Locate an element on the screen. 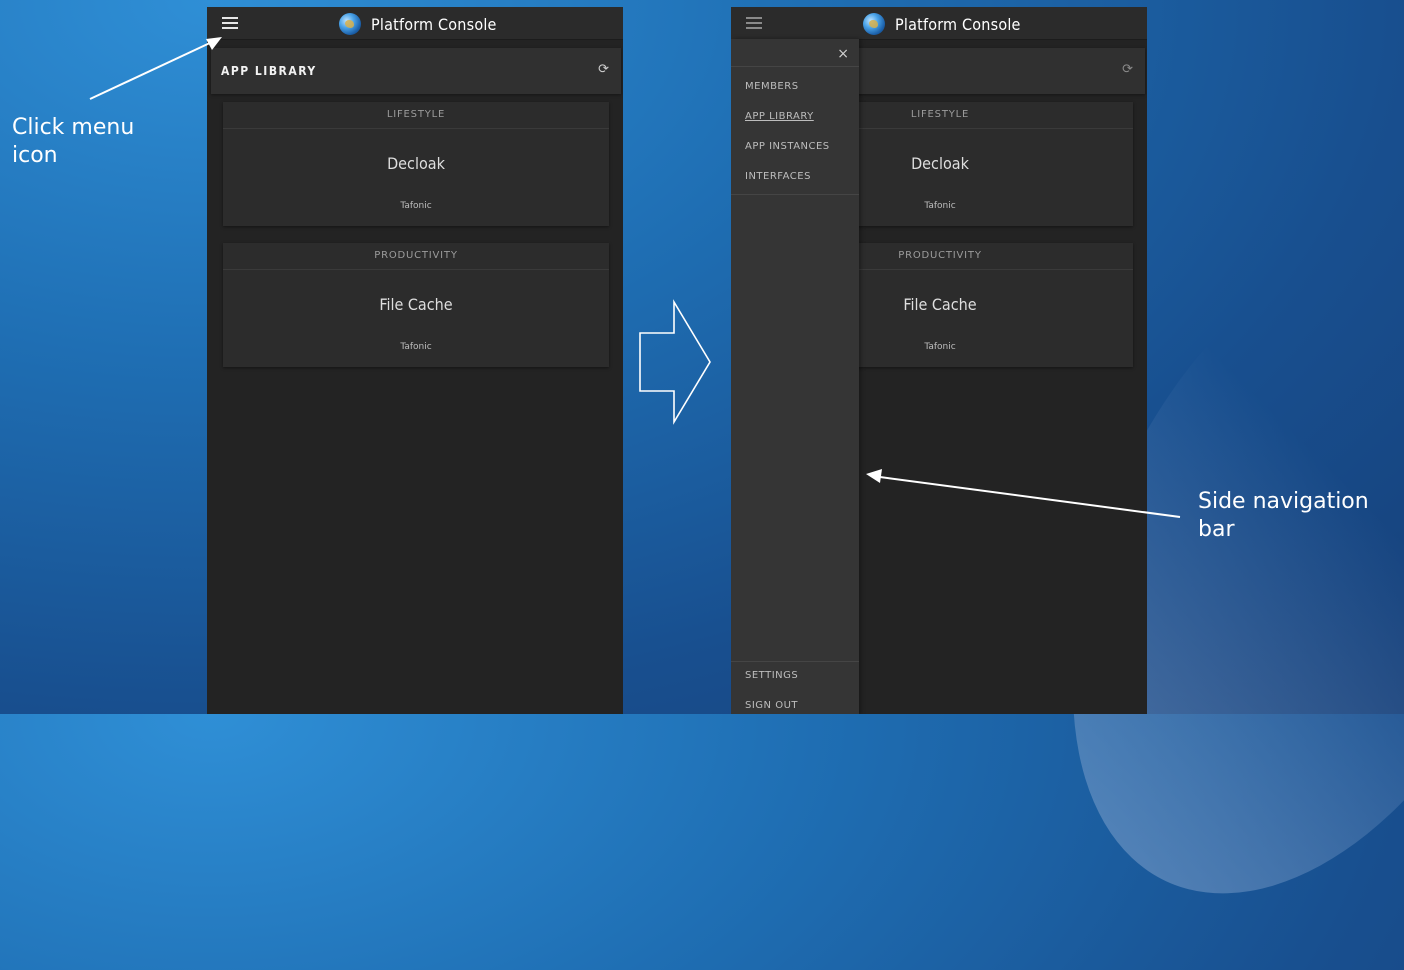  card-name: File Cache is located at coordinates (416, 304).